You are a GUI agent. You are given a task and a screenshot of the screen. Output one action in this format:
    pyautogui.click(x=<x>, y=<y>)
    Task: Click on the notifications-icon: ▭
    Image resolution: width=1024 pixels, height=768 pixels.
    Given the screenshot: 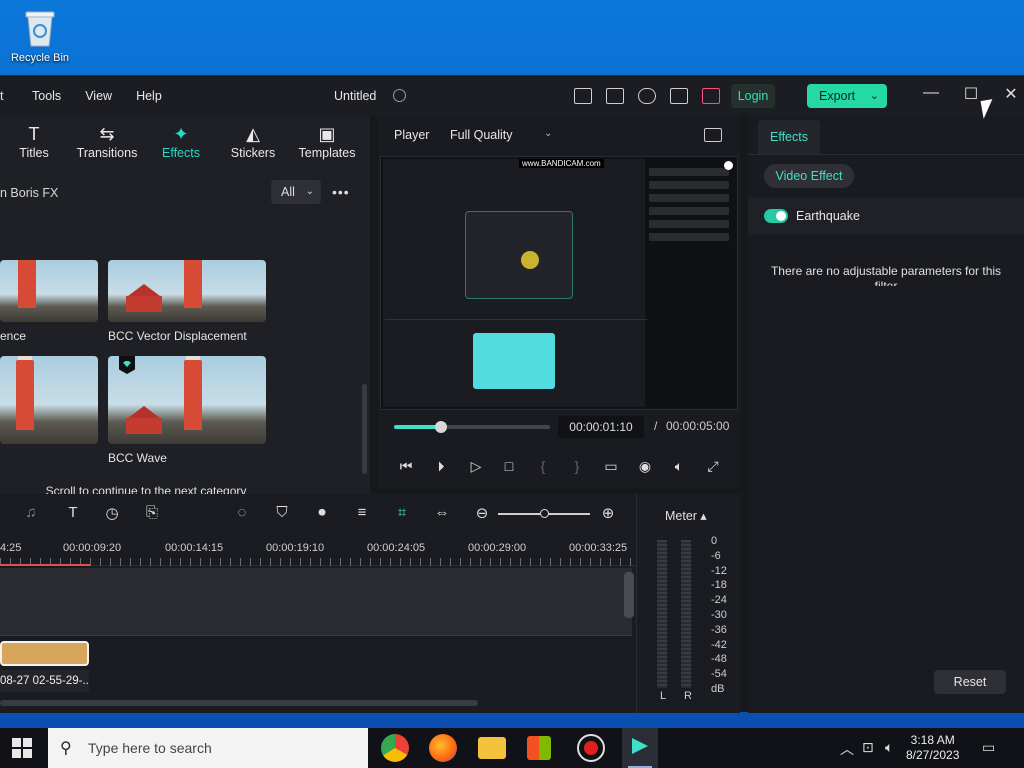 What is the action you would take?
    pyautogui.click(x=988, y=747)
    